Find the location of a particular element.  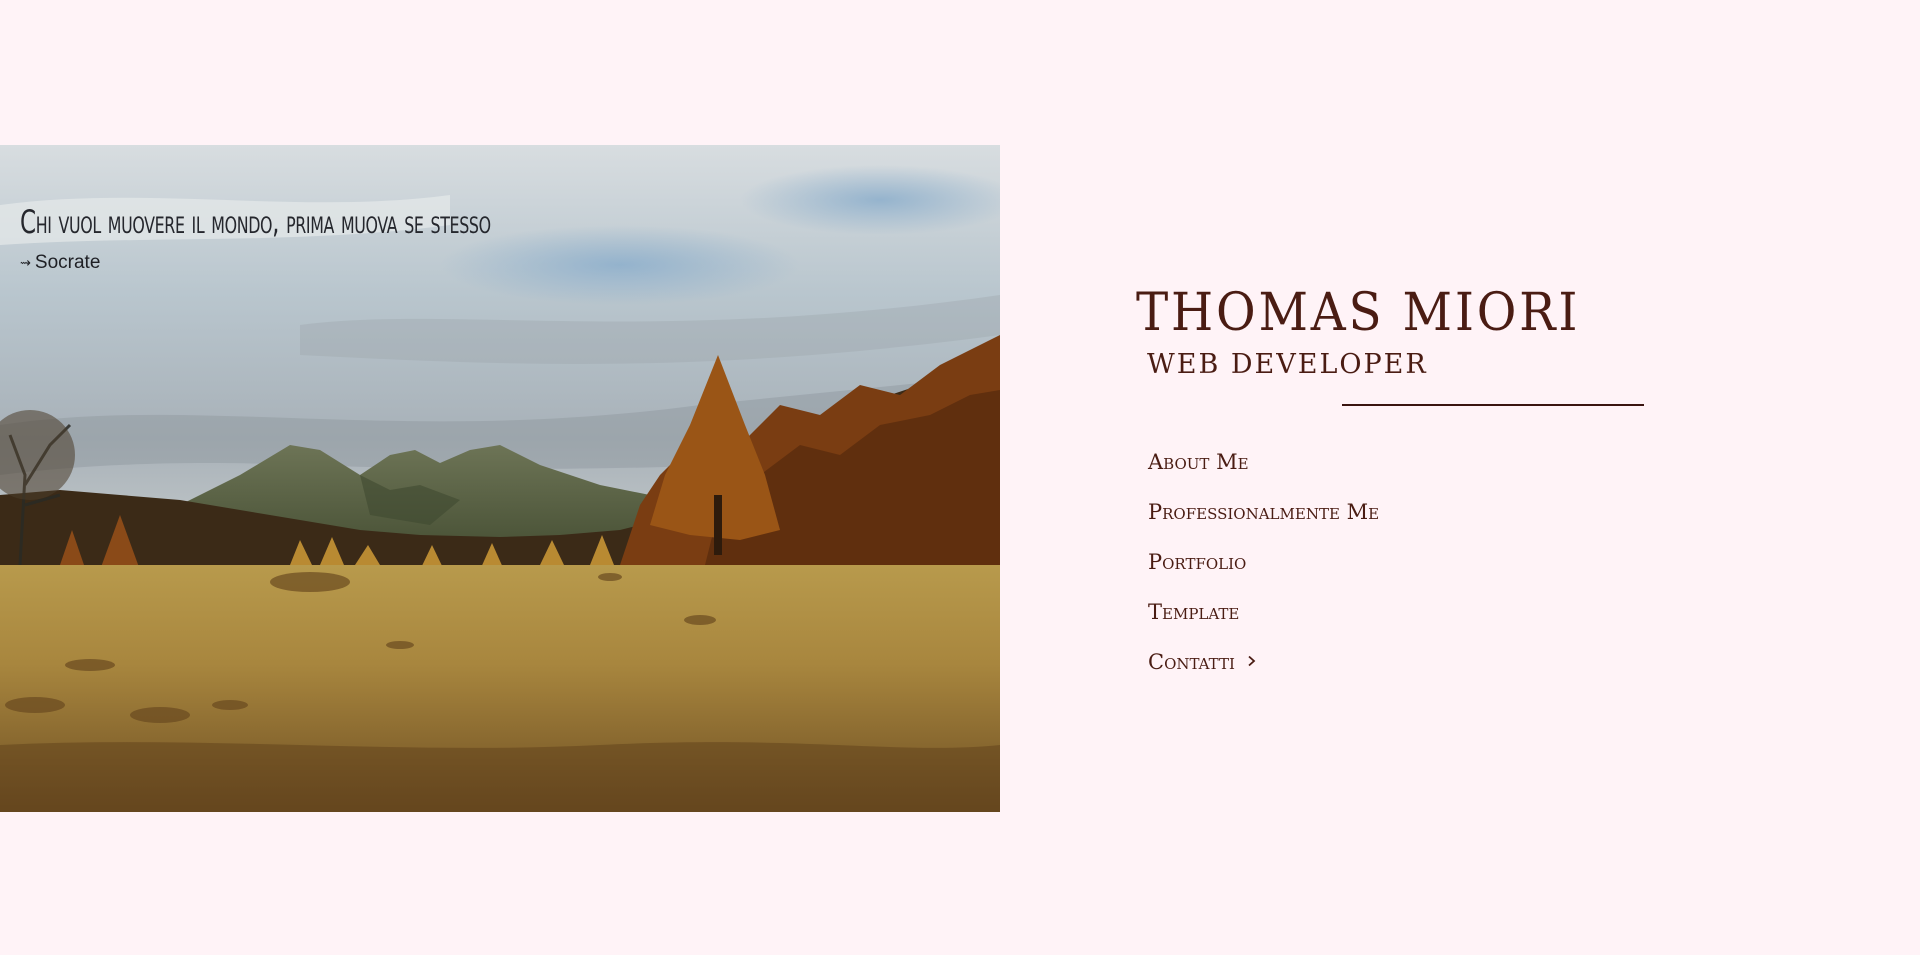

nav-item-label: About Me is located at coordinates (1198, 462).